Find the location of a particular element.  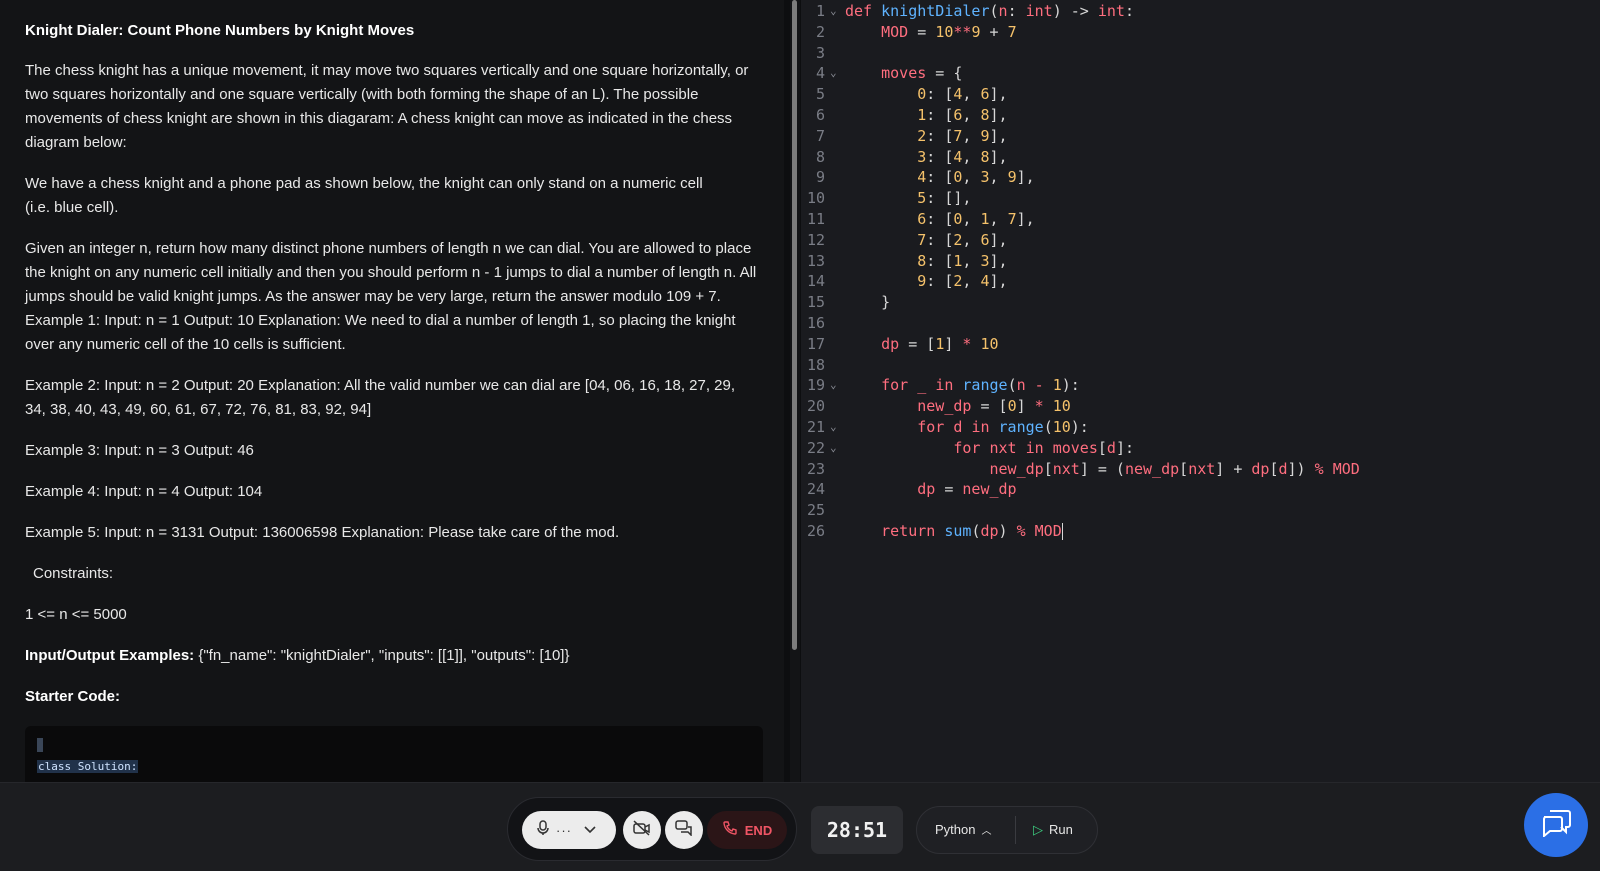

line-number: 21 is located at coordinates (815, 426).